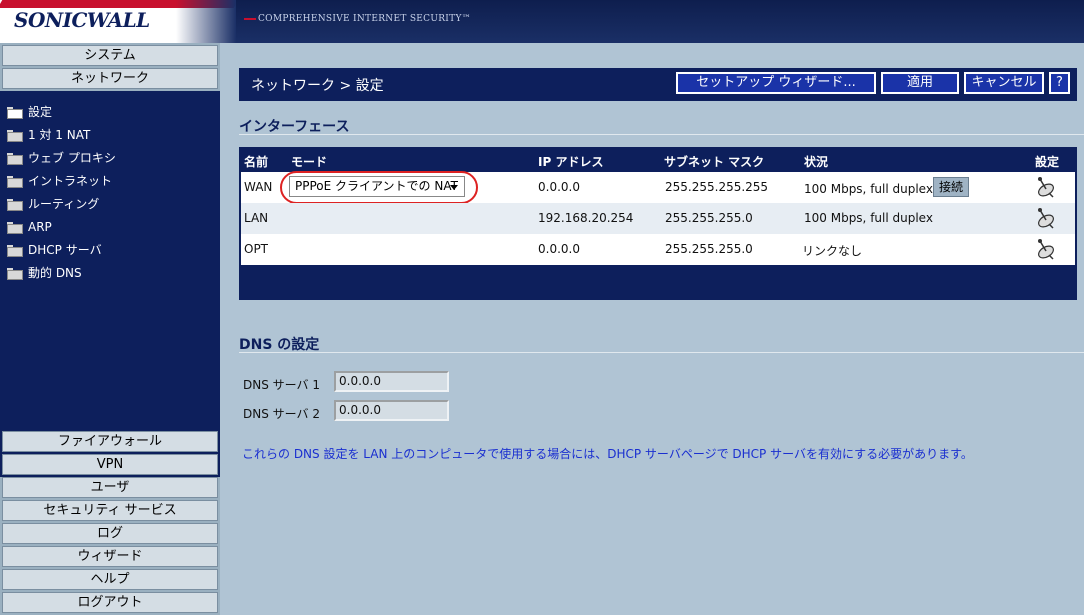 Image resolution: width=1084 pixels, height=615 pixels. I want to click on submenu-item-routing: ルーティング, so click(53, 204).